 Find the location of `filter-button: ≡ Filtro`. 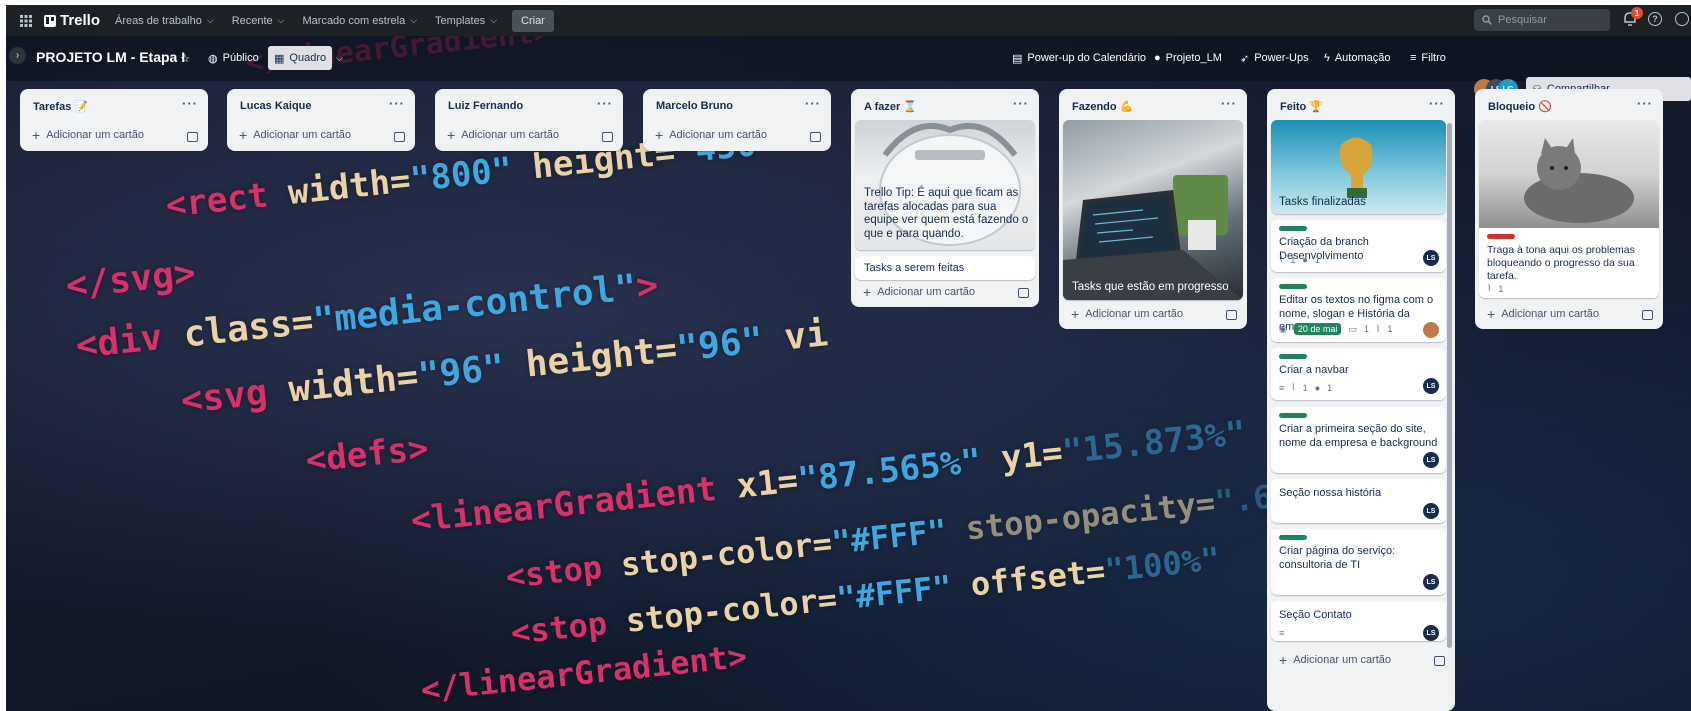

filter-button: ≡ Filtro is located at coordinates (1428, 58).